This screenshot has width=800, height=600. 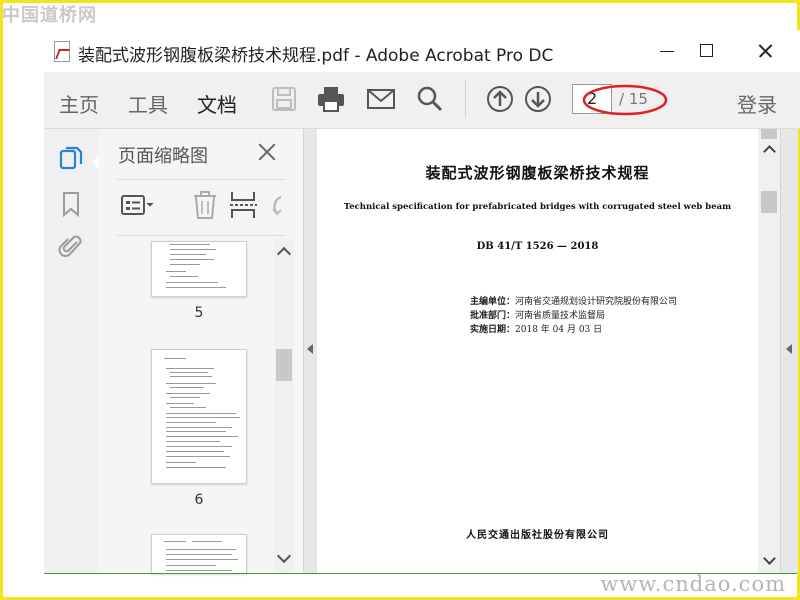 I want to click on tab-home: 主页, so click(x=79, y=103).